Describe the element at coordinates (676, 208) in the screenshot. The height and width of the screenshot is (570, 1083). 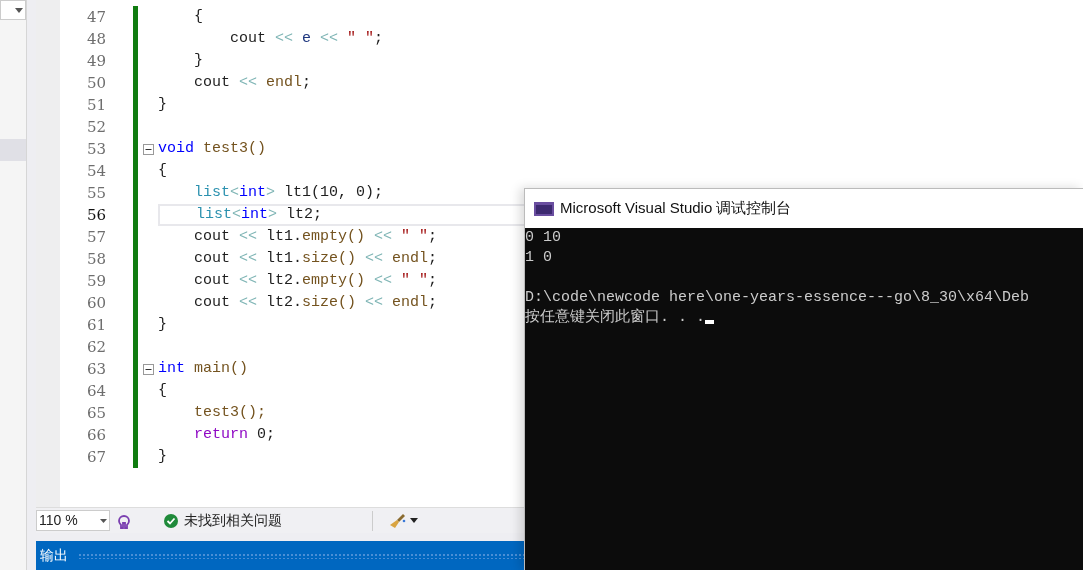
I see `window-title: Microsoft Visual Studio 调试控制台` at that location.